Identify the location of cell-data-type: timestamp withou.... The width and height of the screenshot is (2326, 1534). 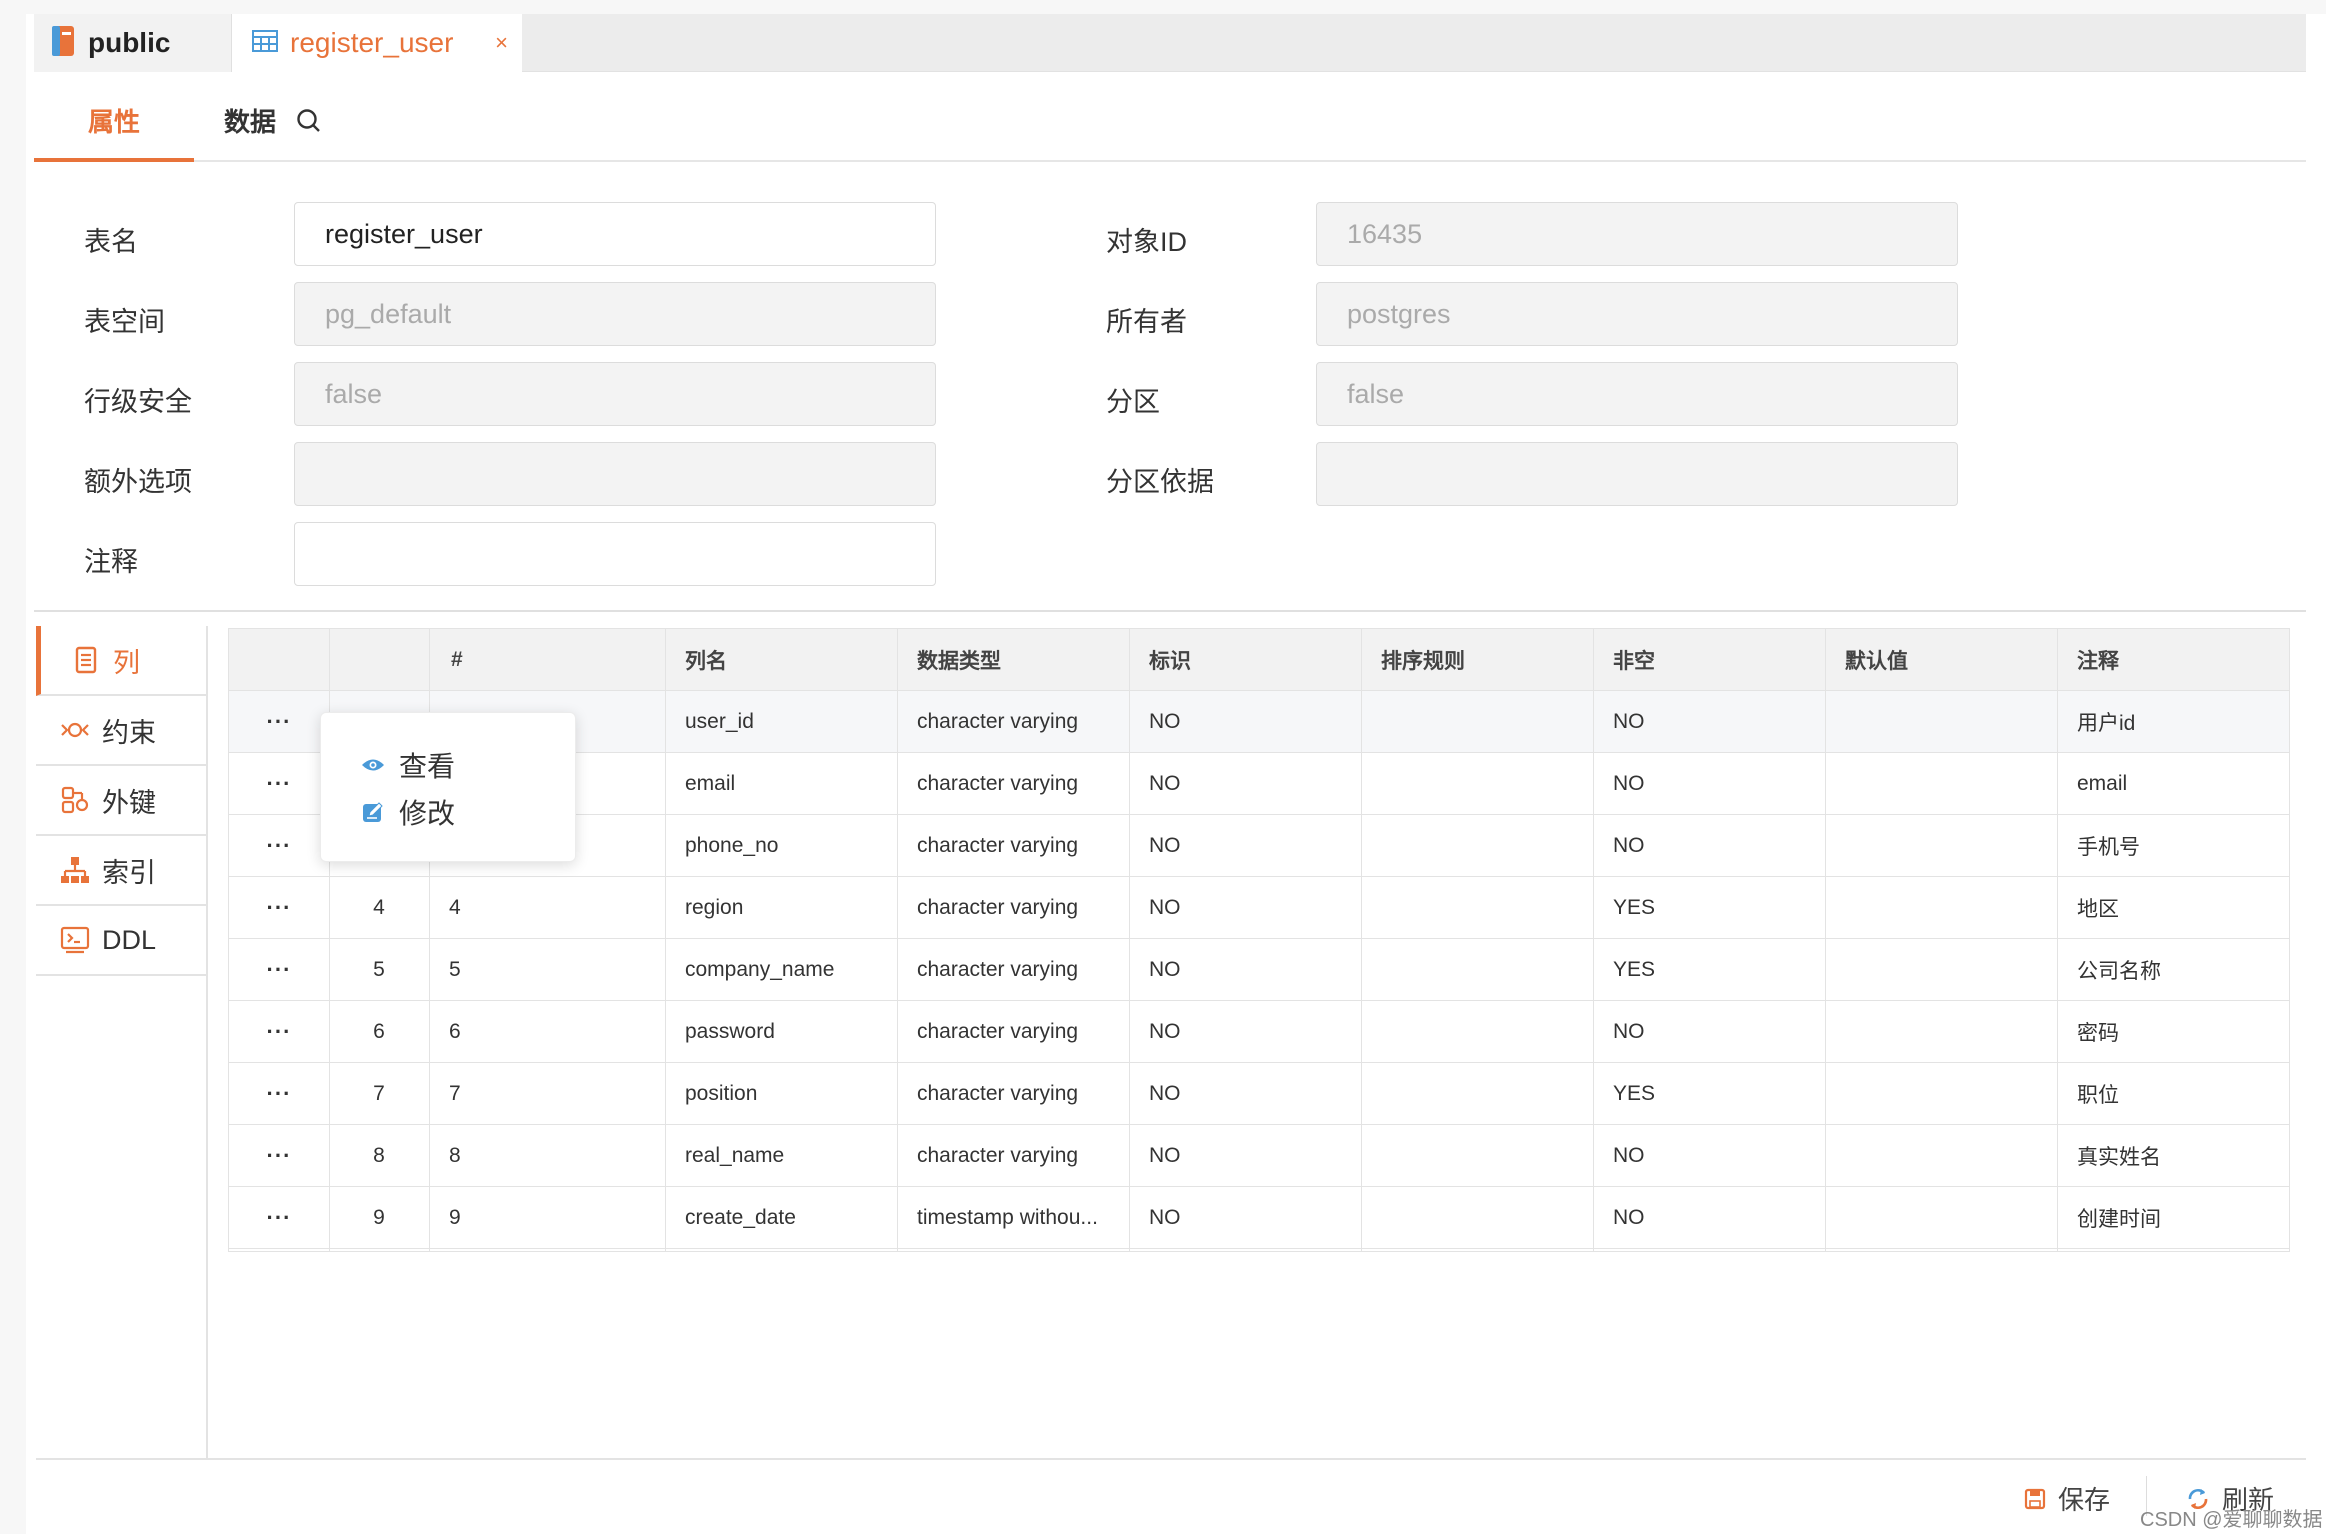
(1007, 1217).